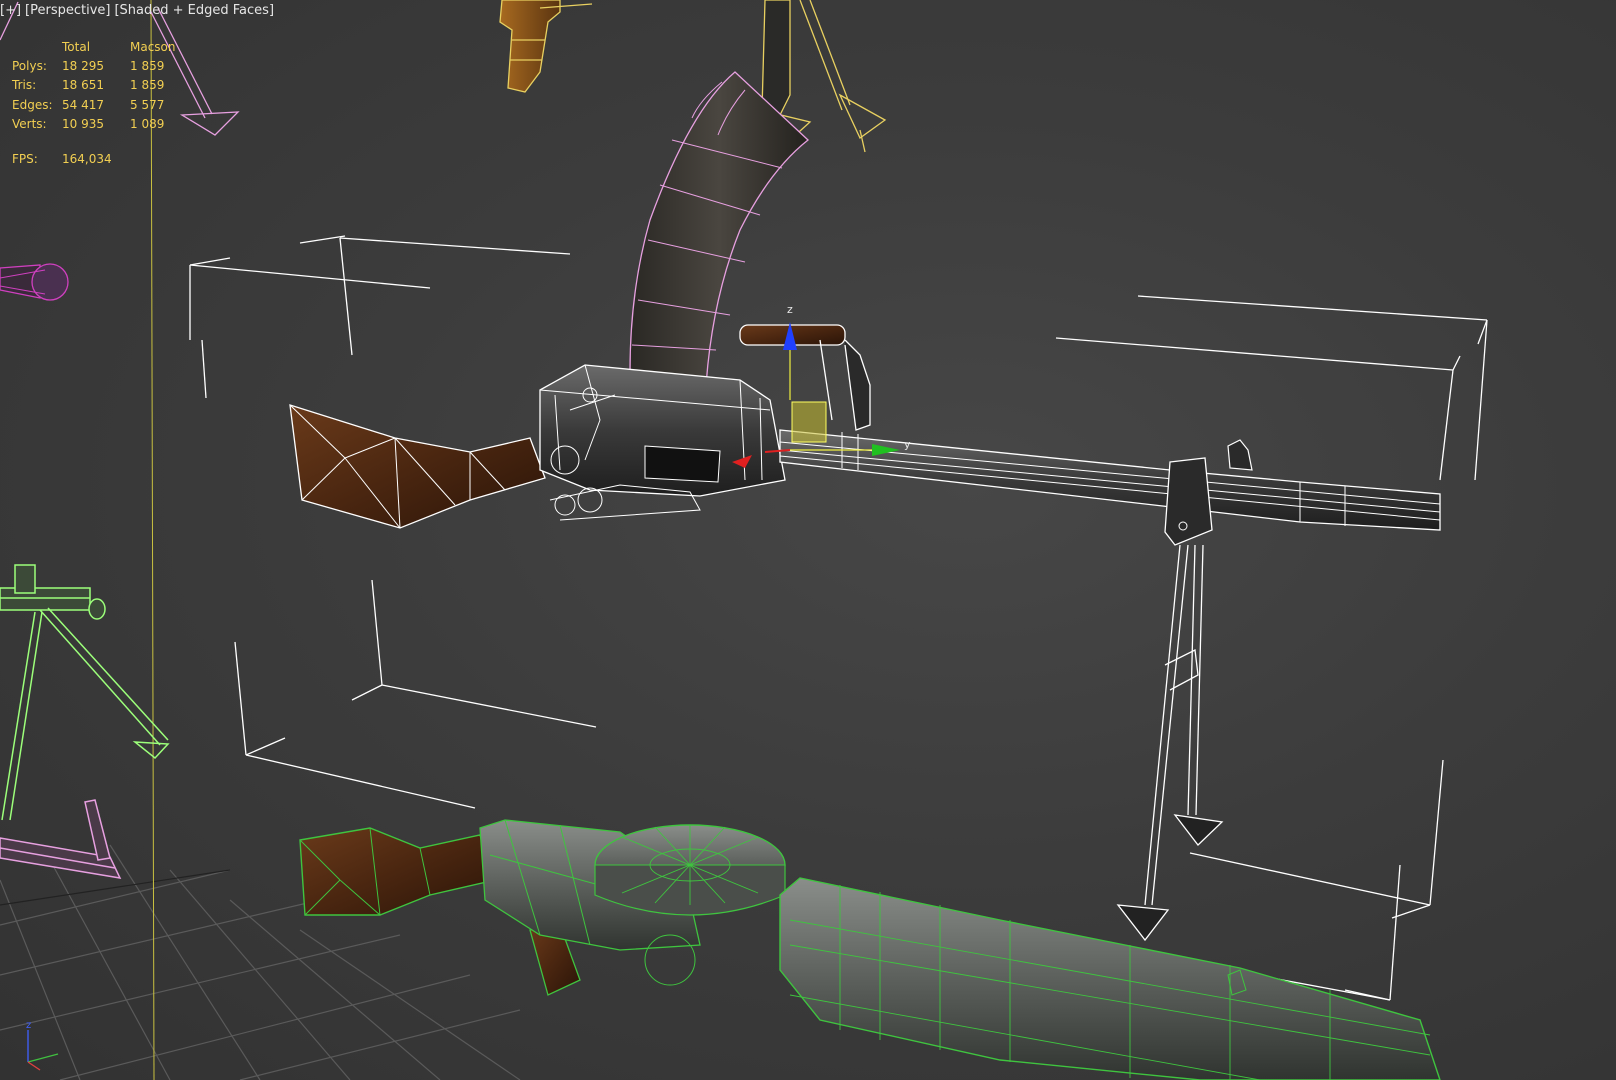  What do you see at coordinates (76, 47) in the screenshot?
I see `stats-header-total: Total` at bounding box center [76, 47].